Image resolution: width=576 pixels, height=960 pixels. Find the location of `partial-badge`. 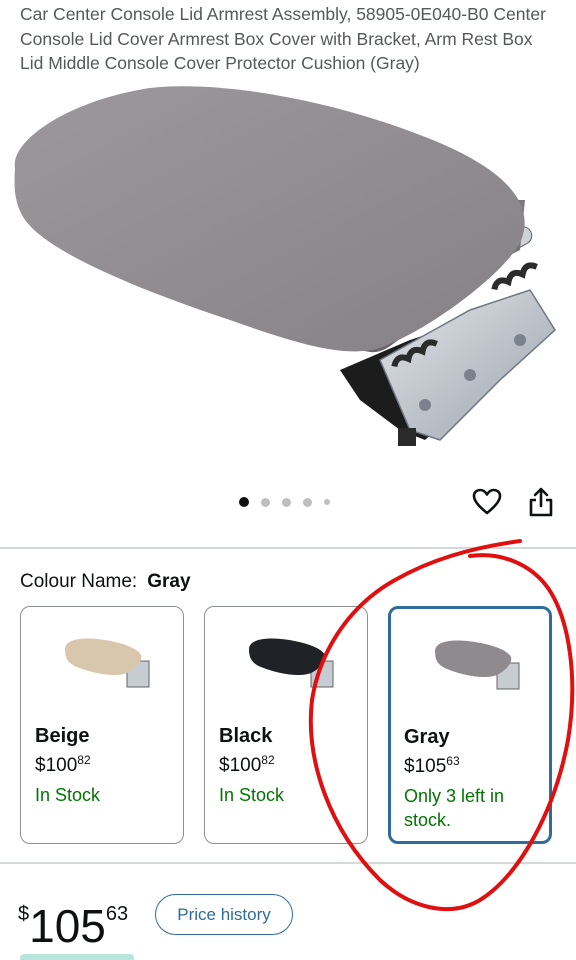

partial-badge is located at coordinates (77, 957).